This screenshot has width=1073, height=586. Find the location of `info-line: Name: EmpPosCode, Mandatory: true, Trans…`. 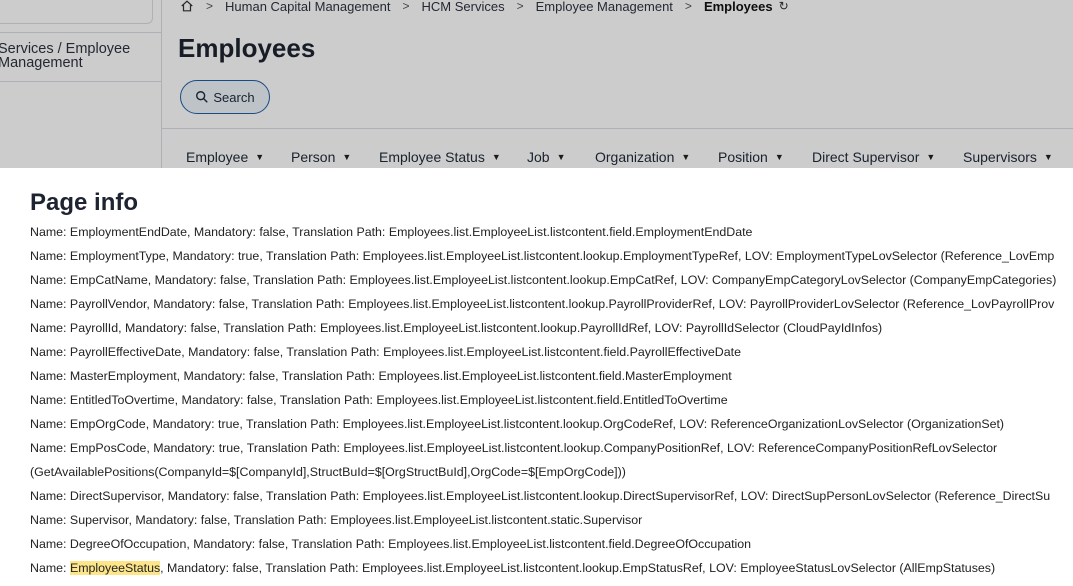

info-line: Name: EmpPosCode, Mandatory: true, Trans… is located at coordinates (514, 448).